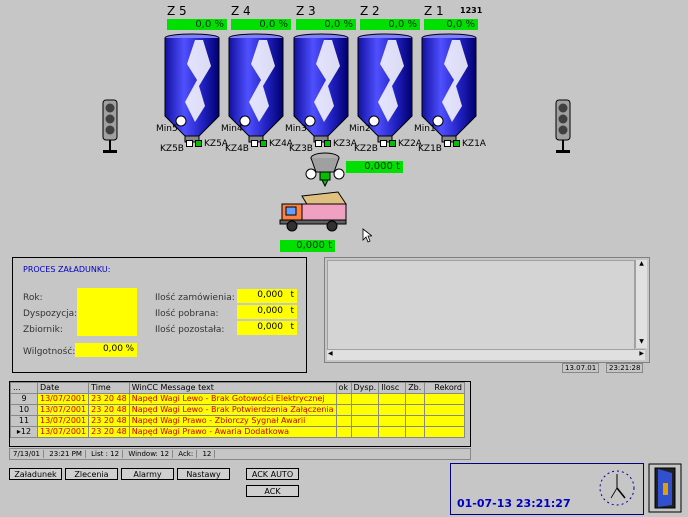 The width and height of the screenshot is (688, 517). I want to click on trend-date: 13.07.01, so click(581, 368).